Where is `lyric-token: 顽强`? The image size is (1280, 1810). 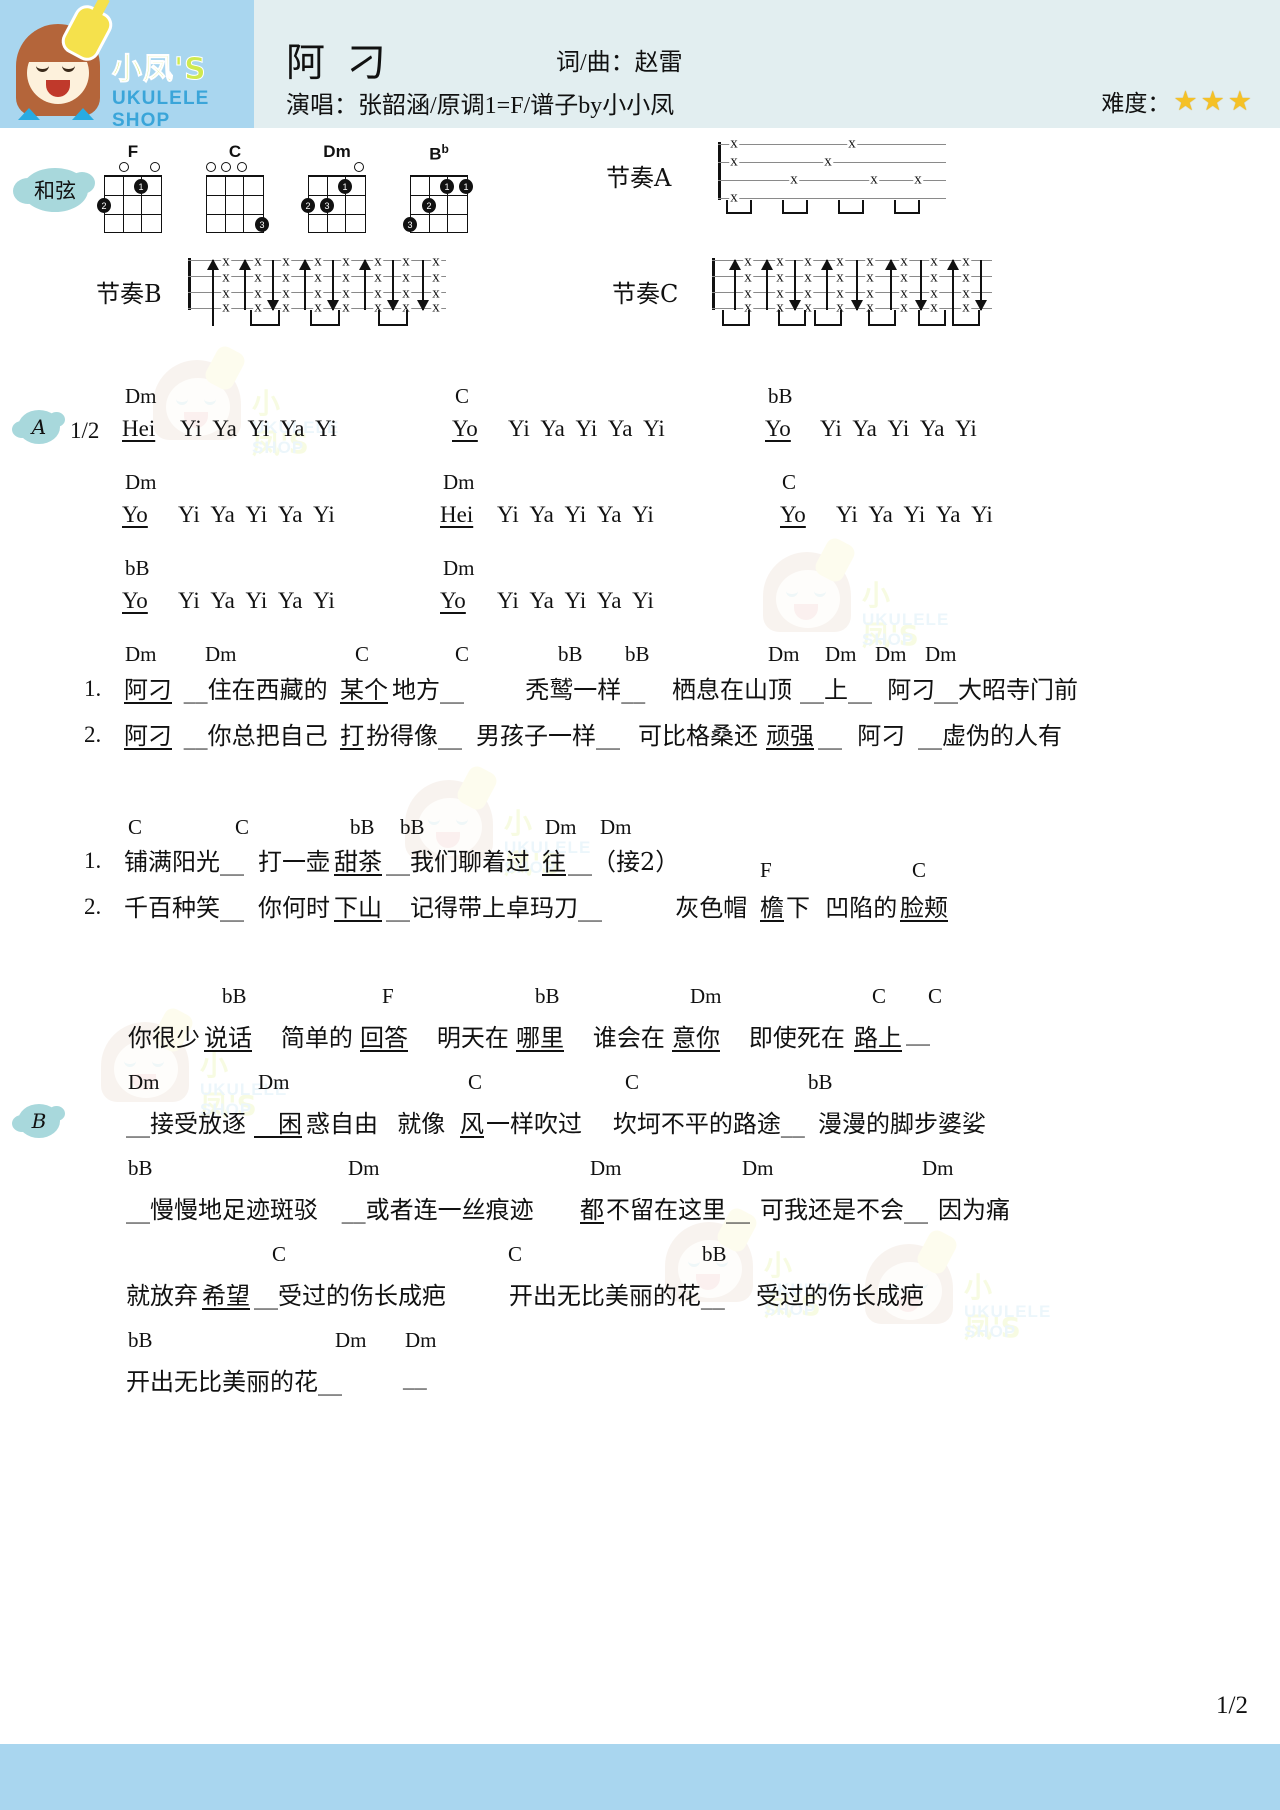
lyric-token: 顽强 is located at coordinates (790, 736).